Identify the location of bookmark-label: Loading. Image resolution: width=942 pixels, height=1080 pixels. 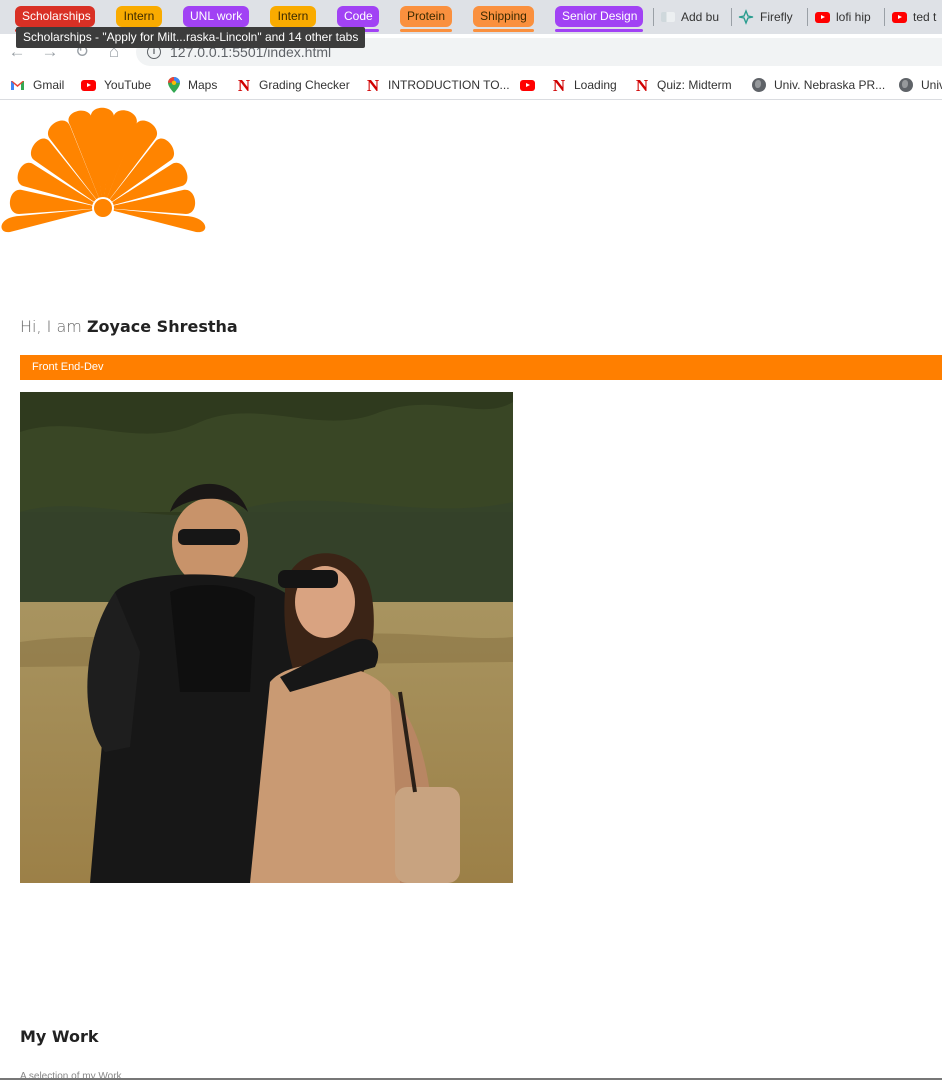
(595, 85).